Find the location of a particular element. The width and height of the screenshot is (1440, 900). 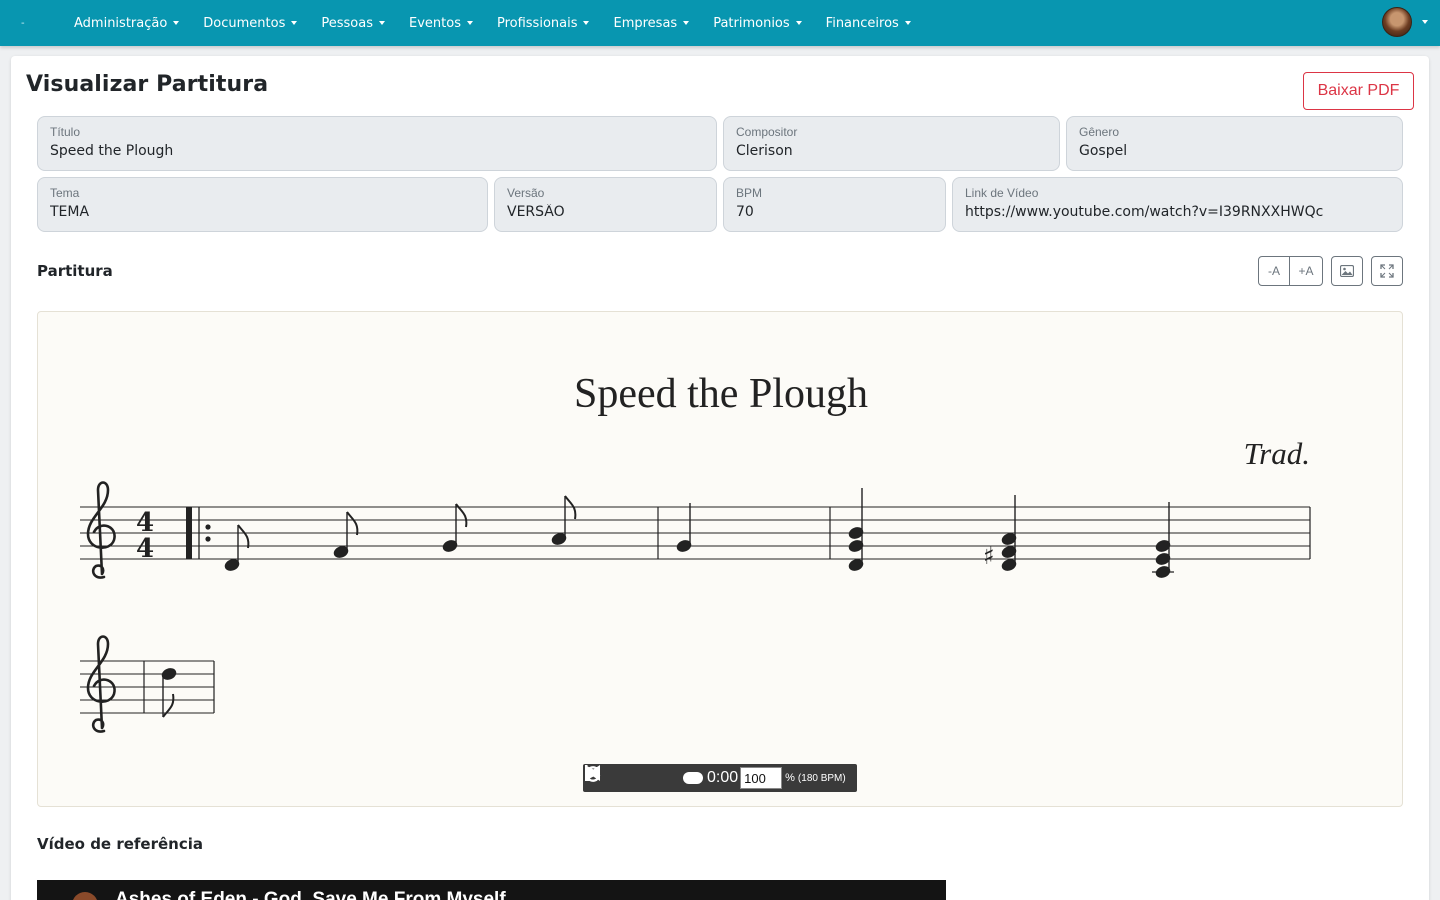

play-button is located at coordinates (630, 777).